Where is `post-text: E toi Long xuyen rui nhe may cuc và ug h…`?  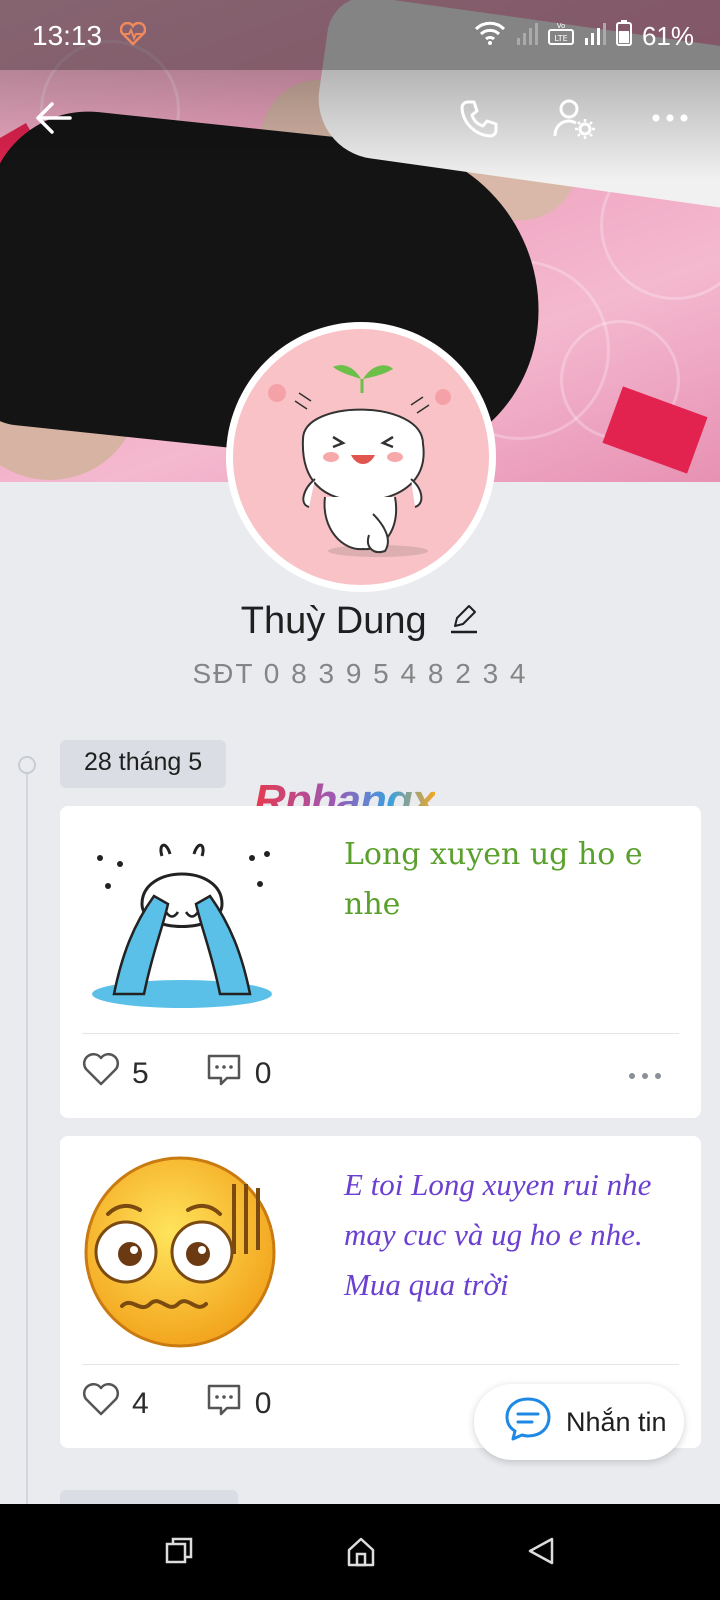
post-text: E toi Long xuyen rui nhe may cuc và ug h… is located at coordinates (498, 1234).